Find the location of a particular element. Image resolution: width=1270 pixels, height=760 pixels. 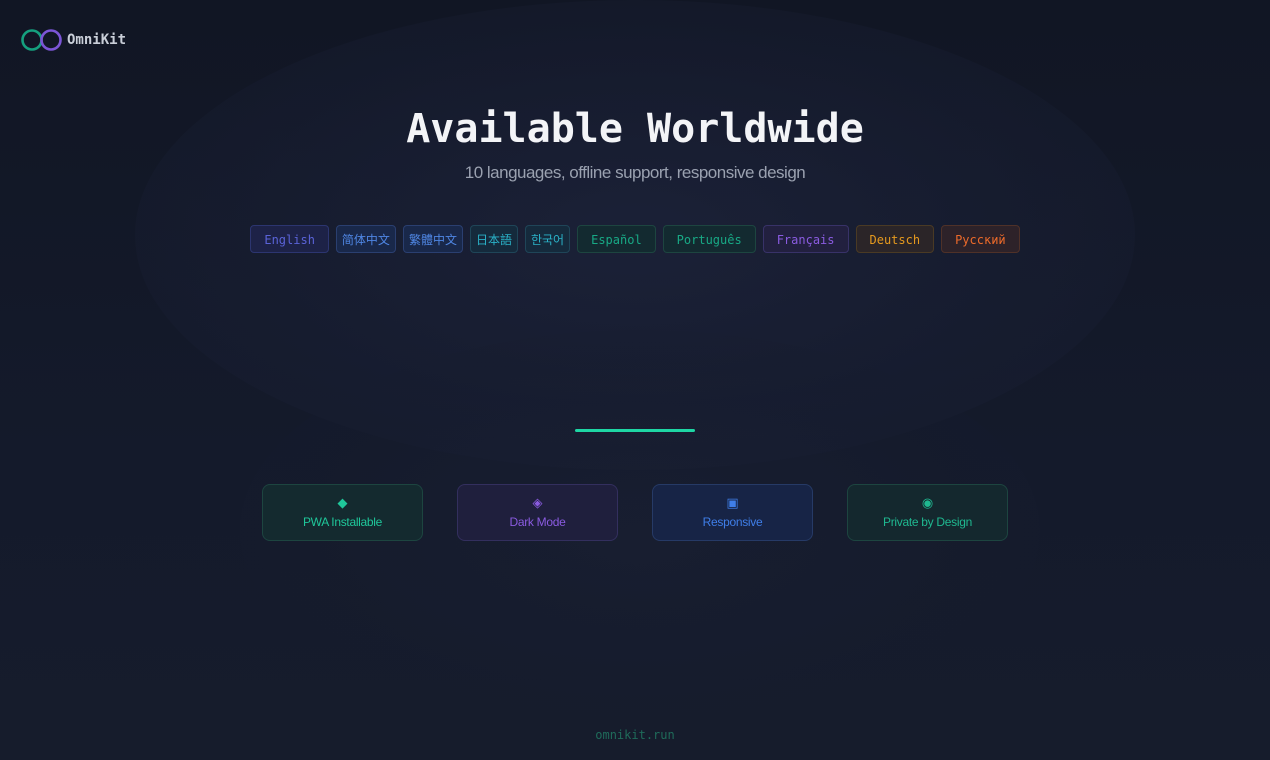

page-title: Available Worldwide is located at coordinates (635, 129).